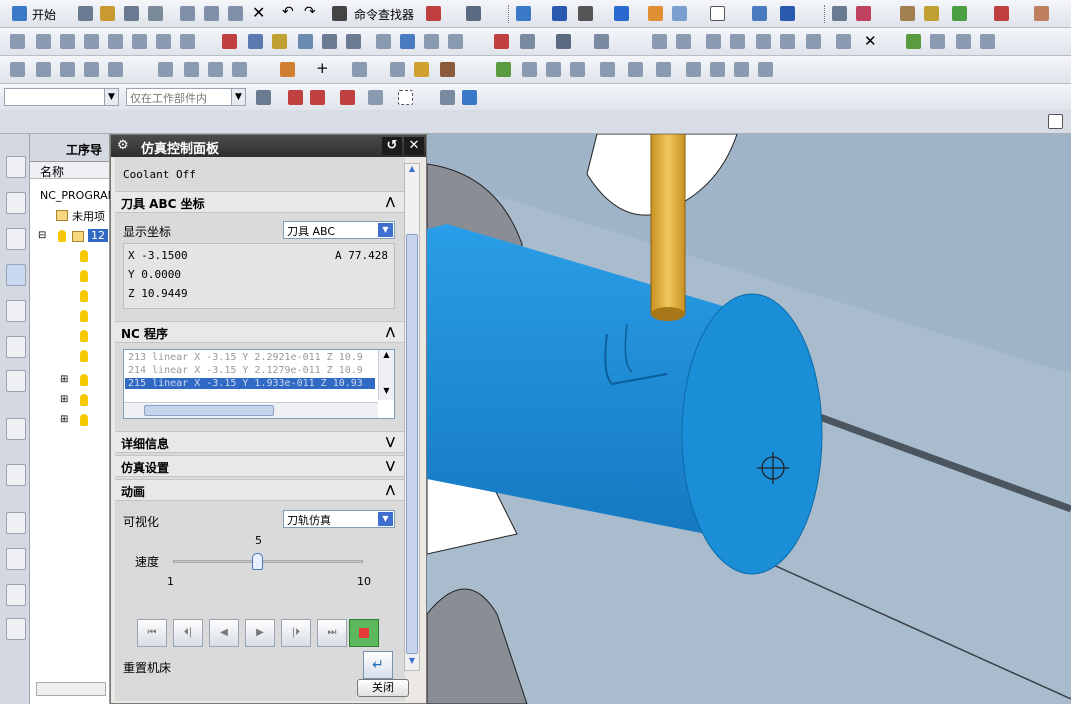 The height and width of the screenshot is (704, 1071). What do you see at coordinates (224, 633) in the screenshot?
I see `play-reverse-button: ◀` at bounding box center [224, 633].